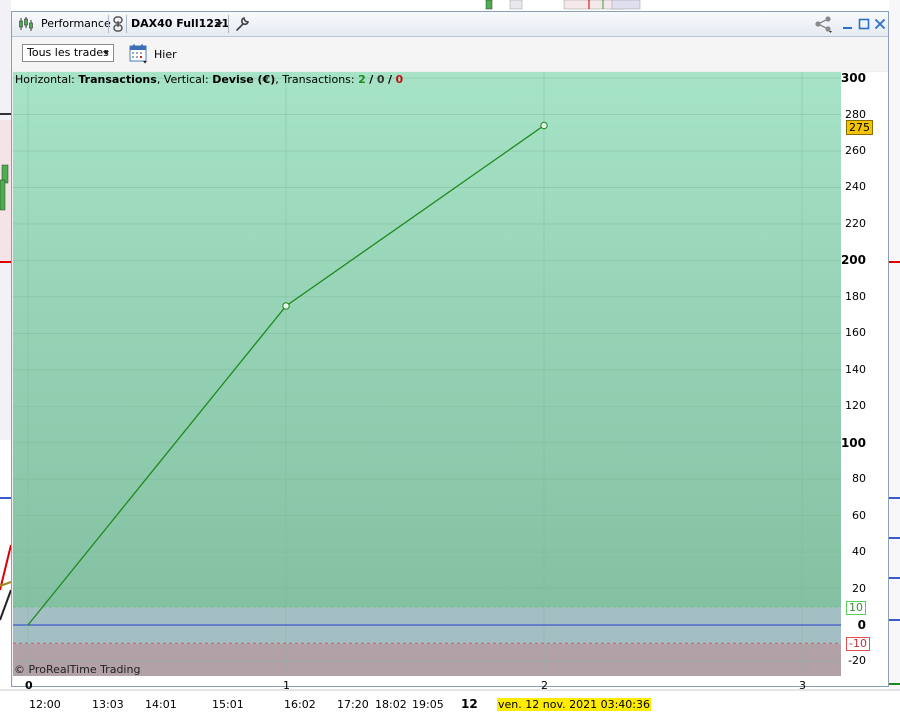 Image resolution: width=900 pixels, height=712 pixels. I want to click on time-label: 12, so click(469, 704).